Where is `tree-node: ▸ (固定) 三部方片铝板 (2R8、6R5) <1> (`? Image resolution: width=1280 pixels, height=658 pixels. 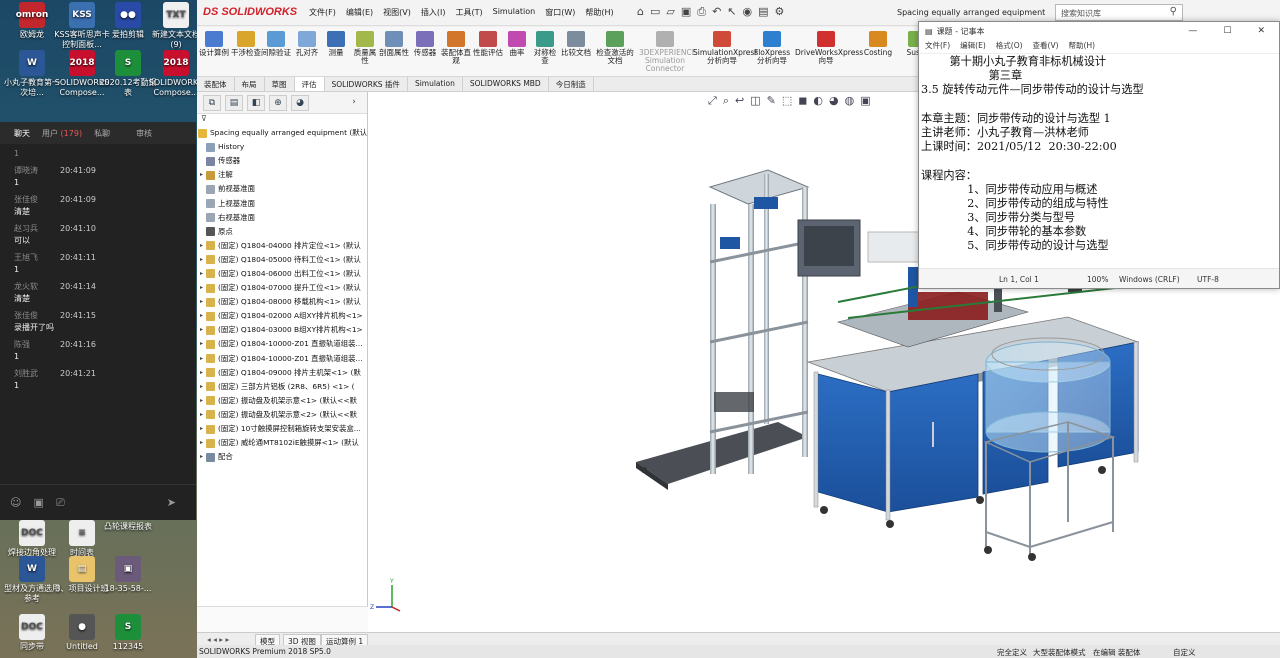
tree-node: ▸ (固定) 三部方片铝板 (2R8、6R5) <1> ( is located at coordinates (282, 387).